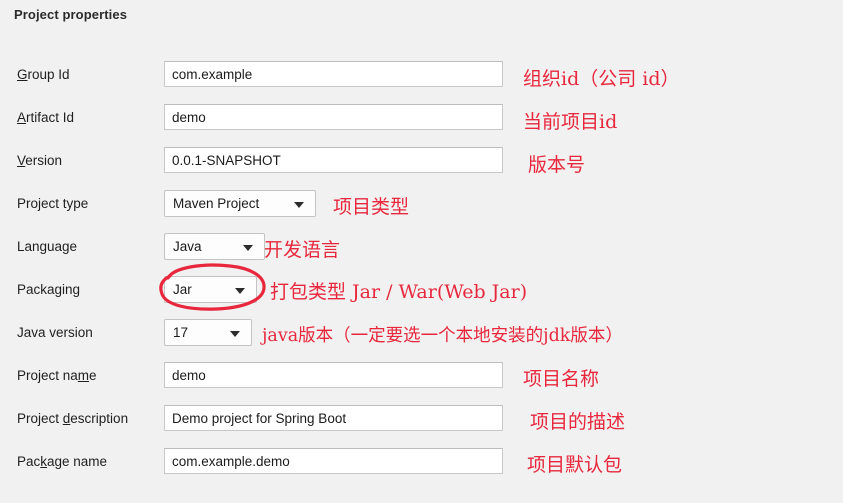 The height and width of the screenshot is (503, 843). What do you see at coordinates (575, 465) in the screenshot?
I see `annotation-package-name: 项目默认包` at bounding box center [575, 465].